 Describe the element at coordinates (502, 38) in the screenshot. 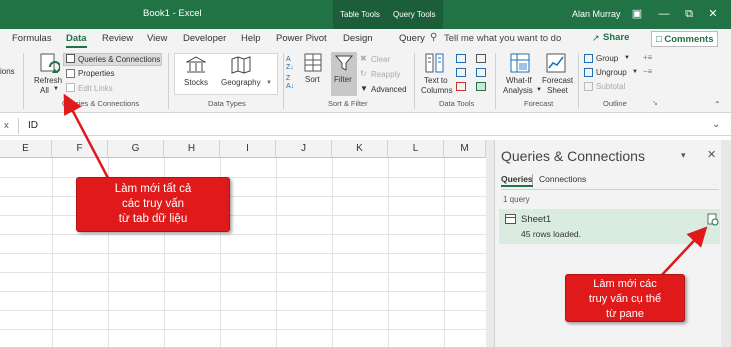

I see `tell-me-search: Tell me what you want to do` at that location.